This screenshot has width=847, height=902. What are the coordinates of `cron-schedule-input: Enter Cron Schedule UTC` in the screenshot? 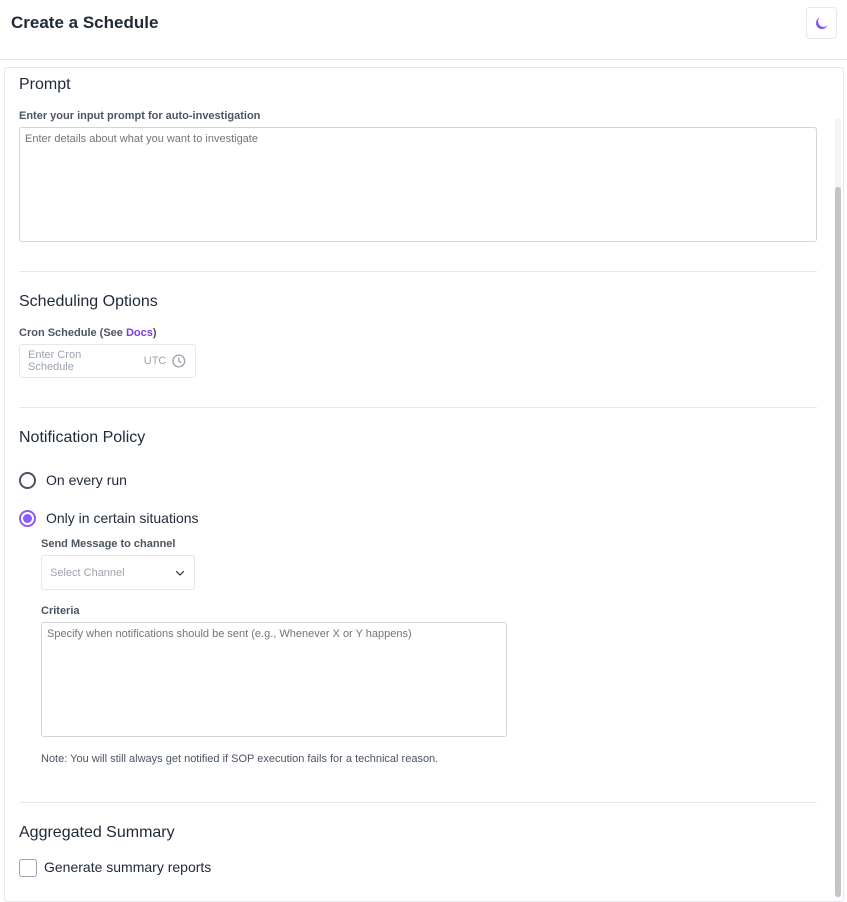 It's located at (107, 361).